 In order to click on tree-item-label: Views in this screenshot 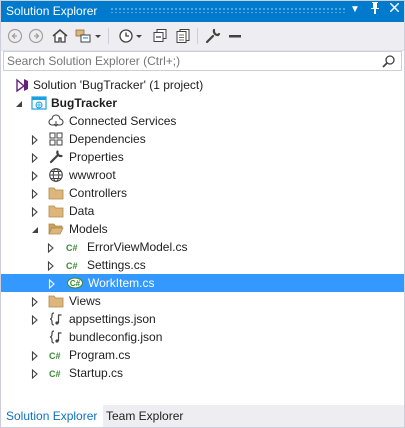, I will do `click(85, 301)`.